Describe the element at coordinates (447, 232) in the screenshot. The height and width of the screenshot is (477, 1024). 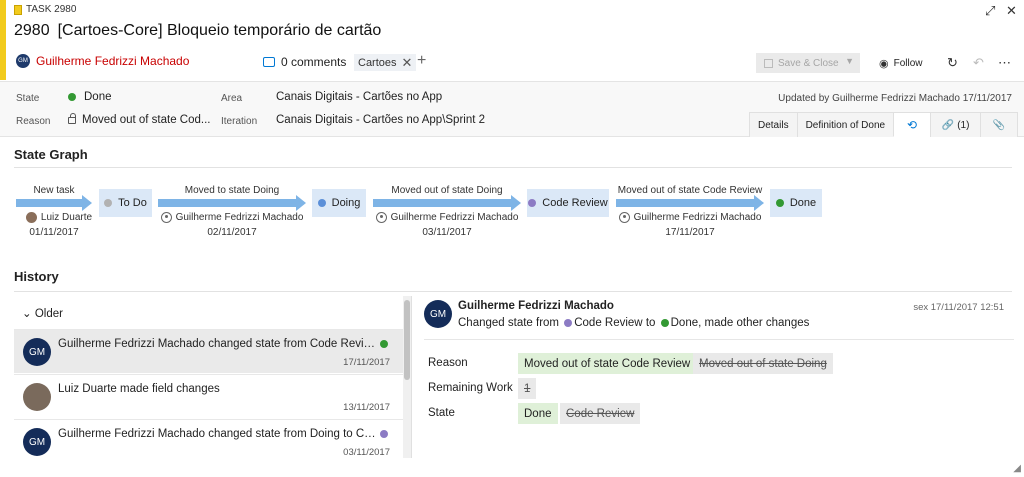
I see `transition-date: 03/11/2017` at that location.